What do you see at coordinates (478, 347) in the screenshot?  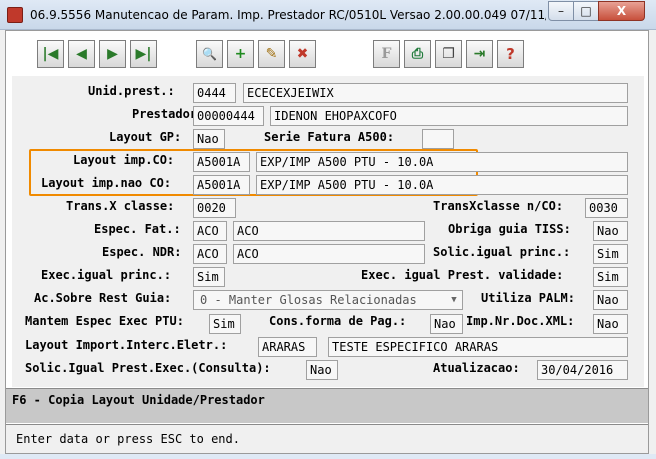 I see `layout-import-interc-desc-field: TESTE ESPECIFICO ARARAS` at bounding box center [478, 347].